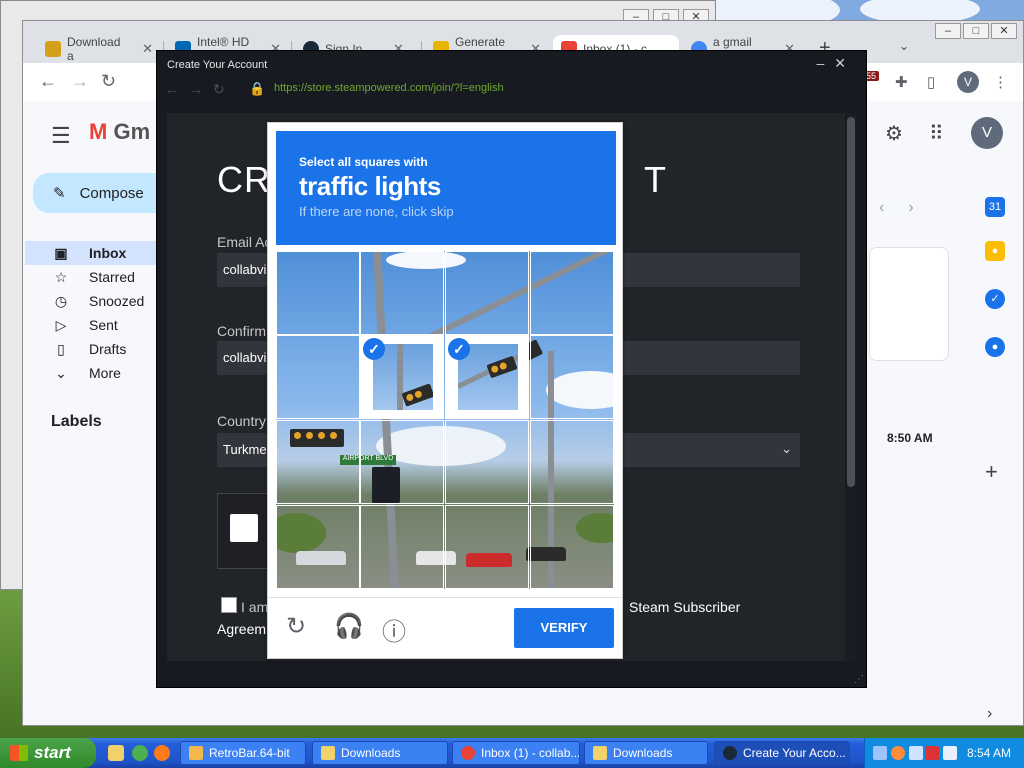 This screenshot has width=1024, height=768. What do you see at coordinates (100, 277) in the screenshot?
I see `nav-starred: ☆ Starred` at bounding box center [100, 277].